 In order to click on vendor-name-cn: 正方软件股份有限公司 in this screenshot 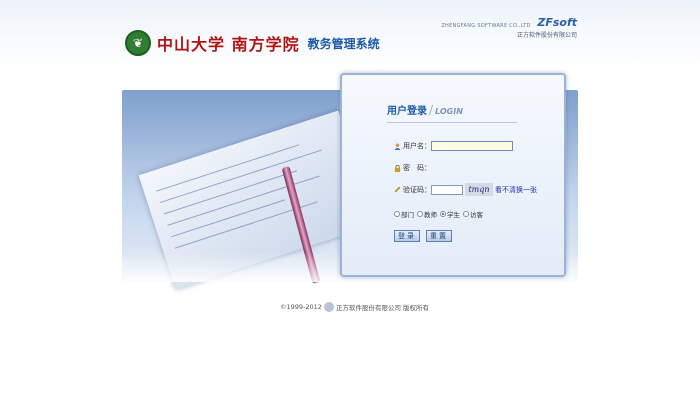, I will do `click(546, 35)`.